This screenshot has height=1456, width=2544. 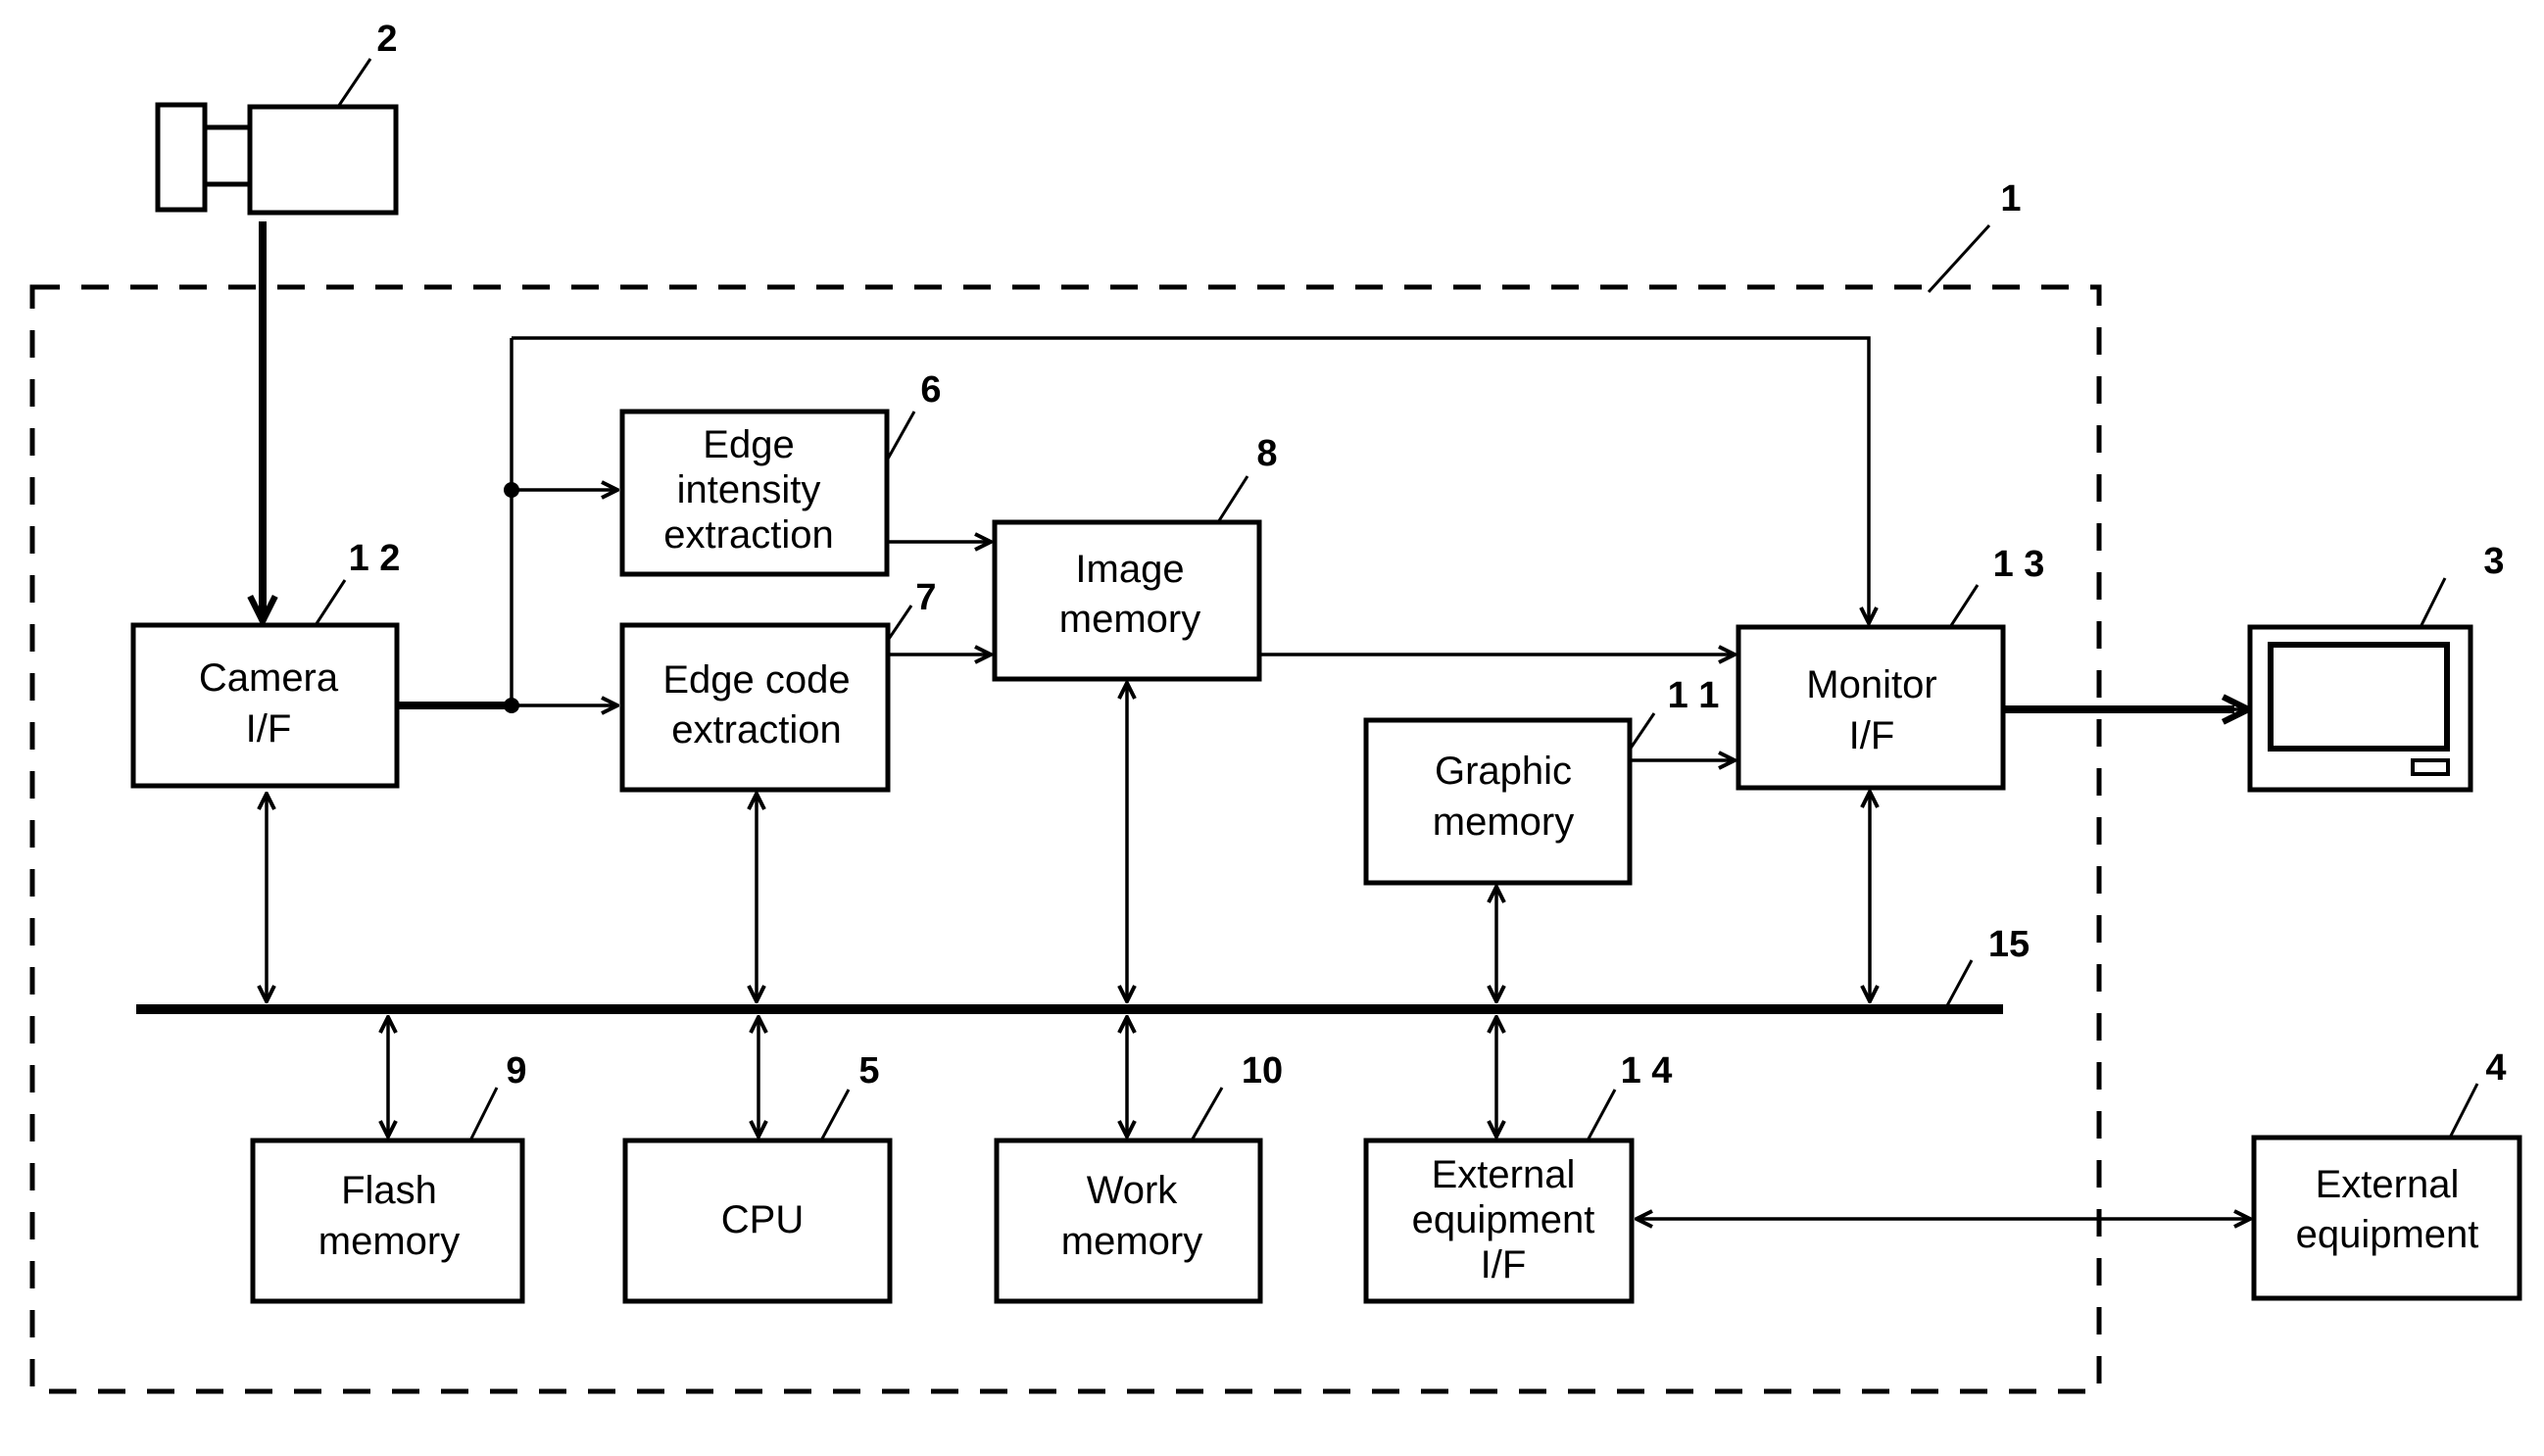 What do you see at coordinates (2463, 1111) in the screenshot?
I see `external-equipment-leader` at bounding box center [2463, 1111].